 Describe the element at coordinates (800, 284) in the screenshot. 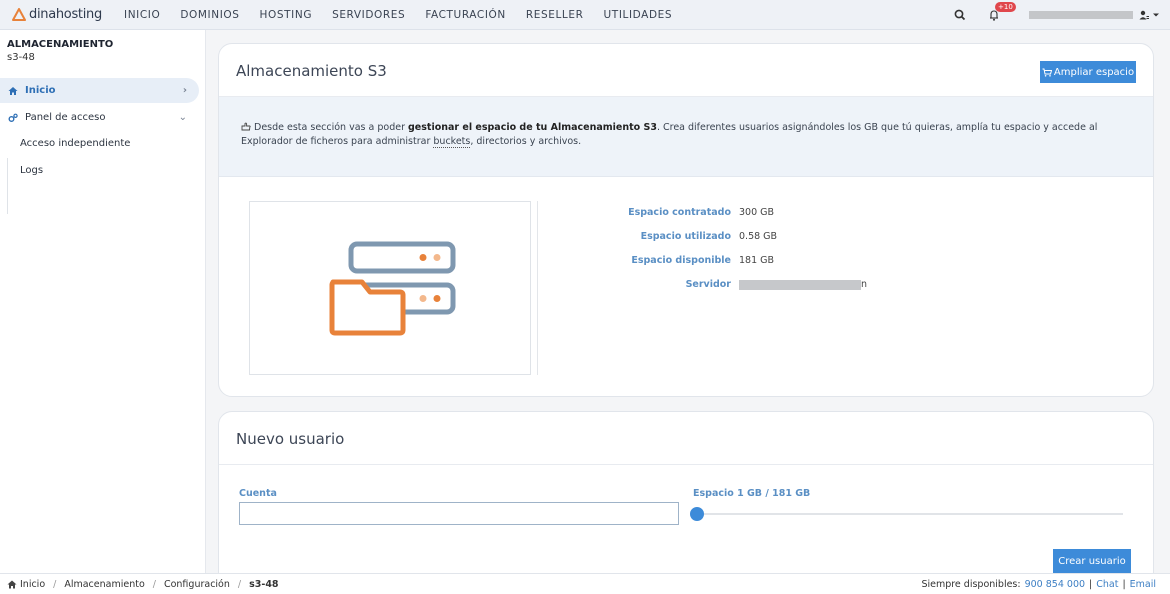

I see `redacted-server` at that location.